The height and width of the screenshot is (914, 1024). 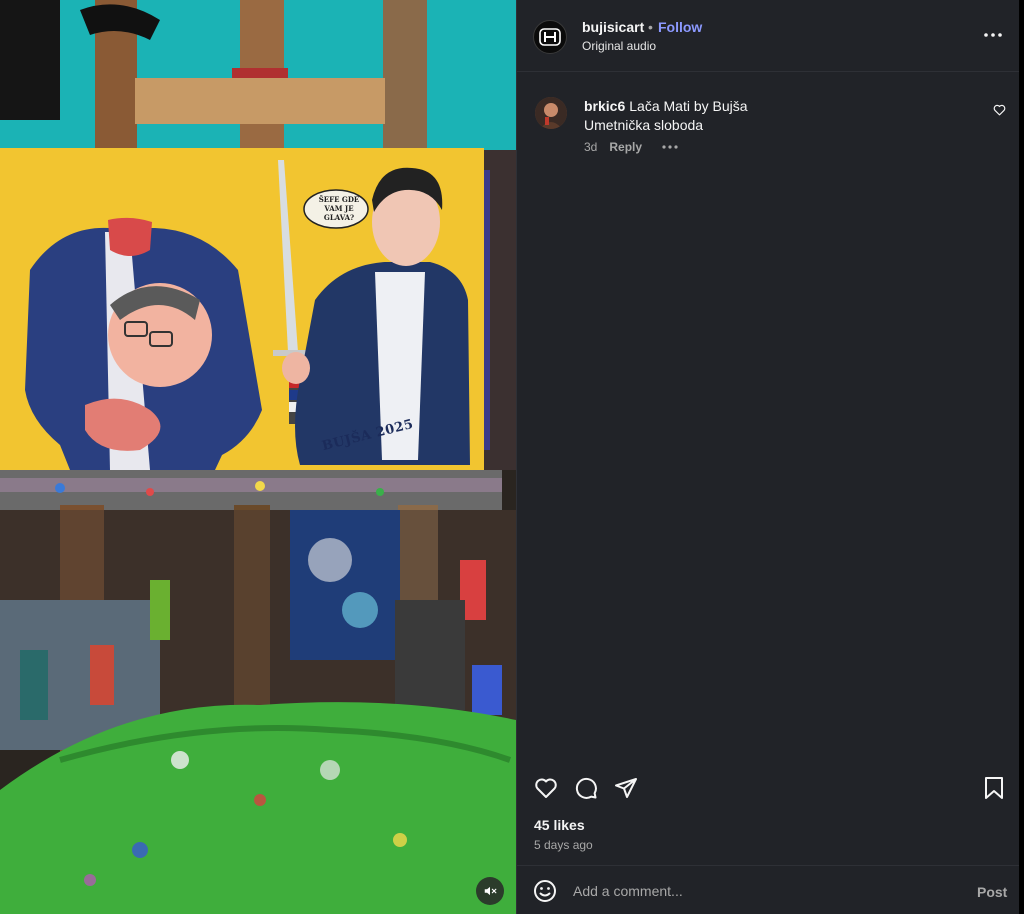 What do you see at coordinates (992, 892) in the screenshot?
I see `post-comment-button: Post` at bounding box center [992, 892].